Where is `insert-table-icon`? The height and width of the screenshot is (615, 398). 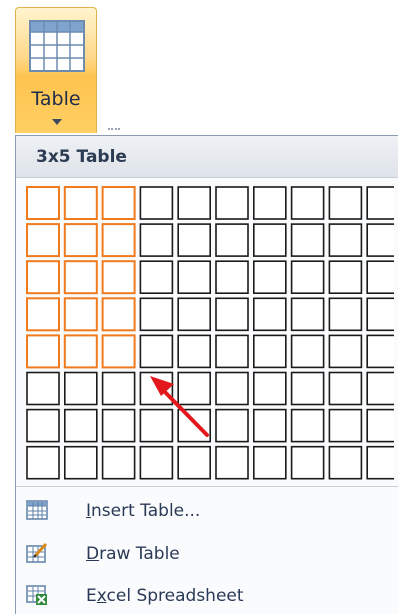
insert-table-icon is located at coordinates (37, 510).